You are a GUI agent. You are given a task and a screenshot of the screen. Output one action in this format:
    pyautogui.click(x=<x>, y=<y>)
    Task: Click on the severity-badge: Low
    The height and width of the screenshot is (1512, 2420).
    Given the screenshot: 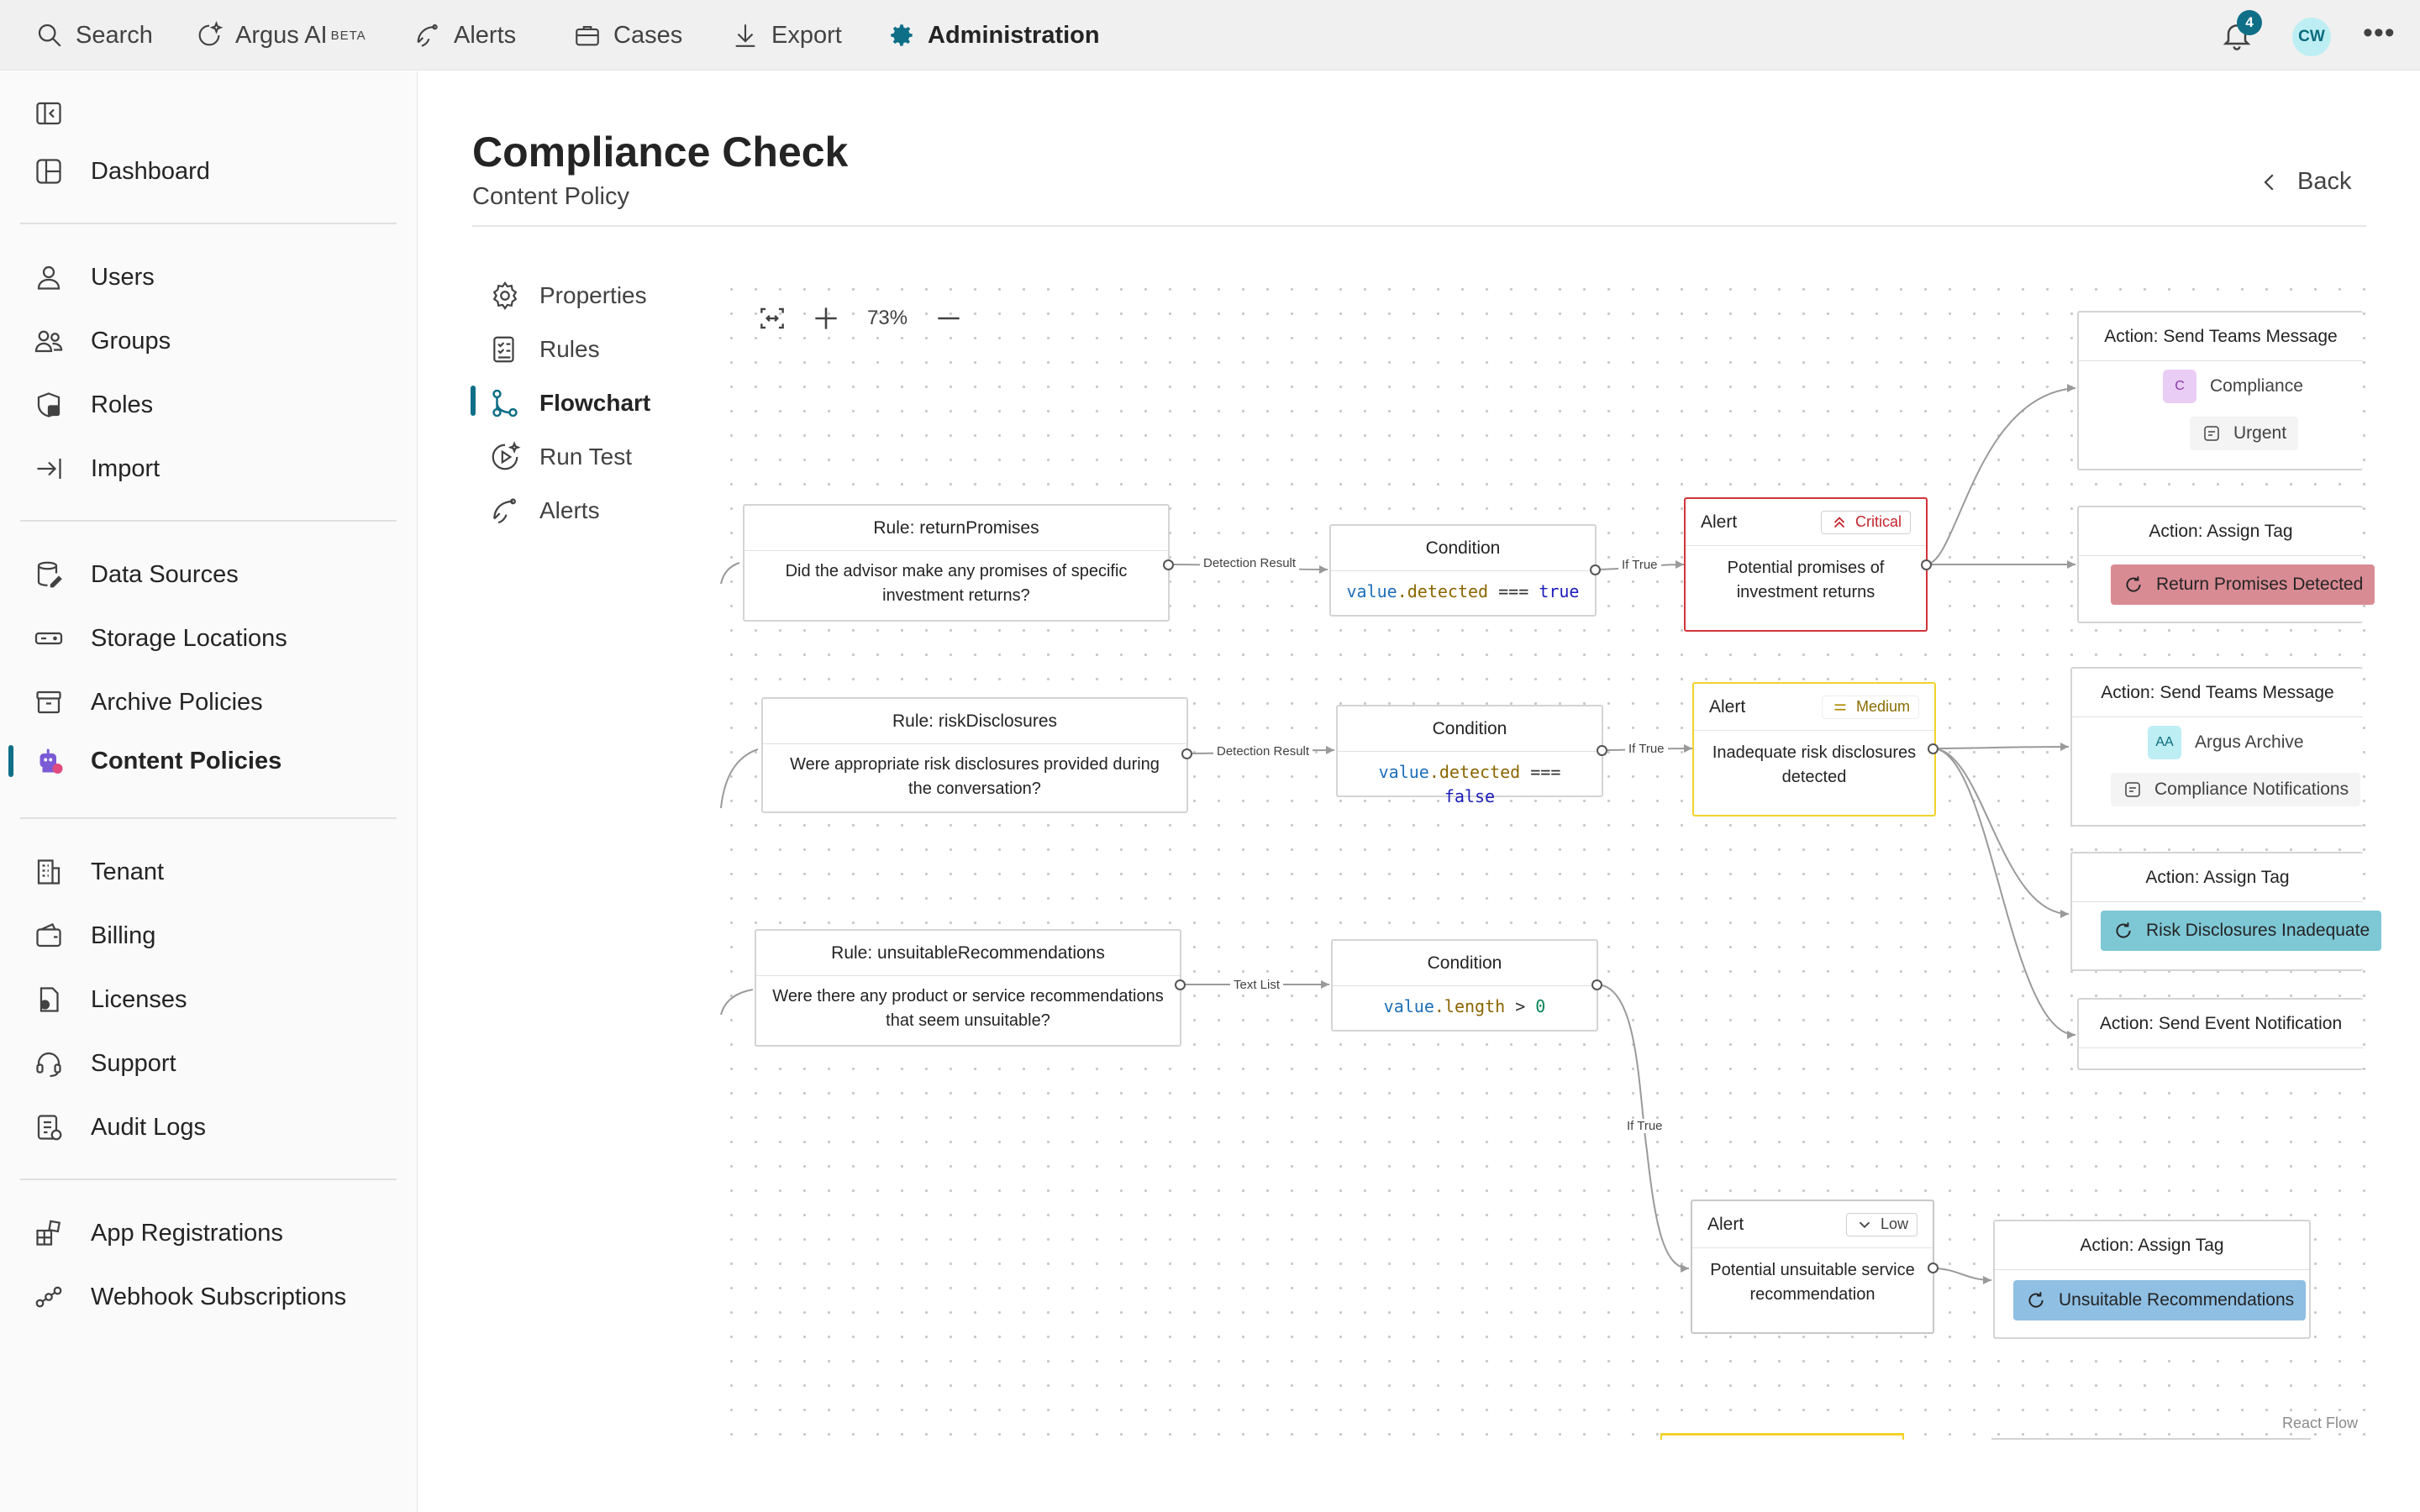 What is the action you would take?
    pyautogui.click(x=1881, y=1224)
    